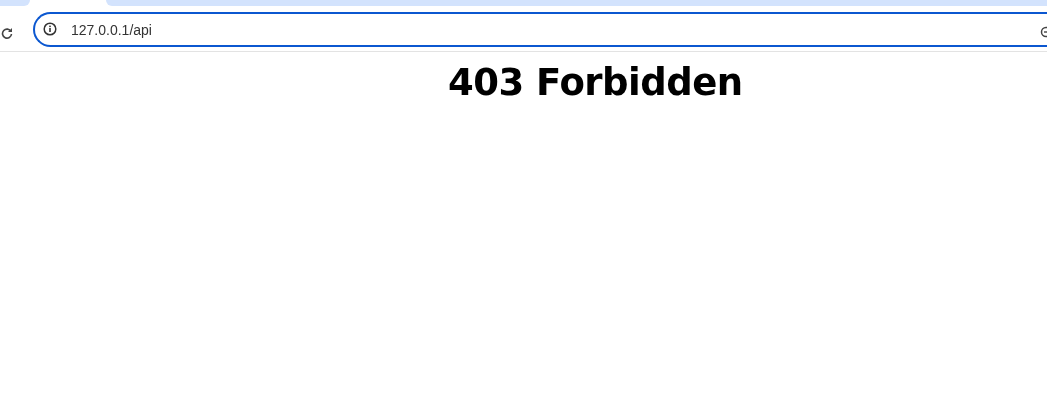 The image size is (1047, 406). Describe the element at coordinates (540, 29) in the screenshot. I see `address-bar: 127.0.0.1/api` at that location.